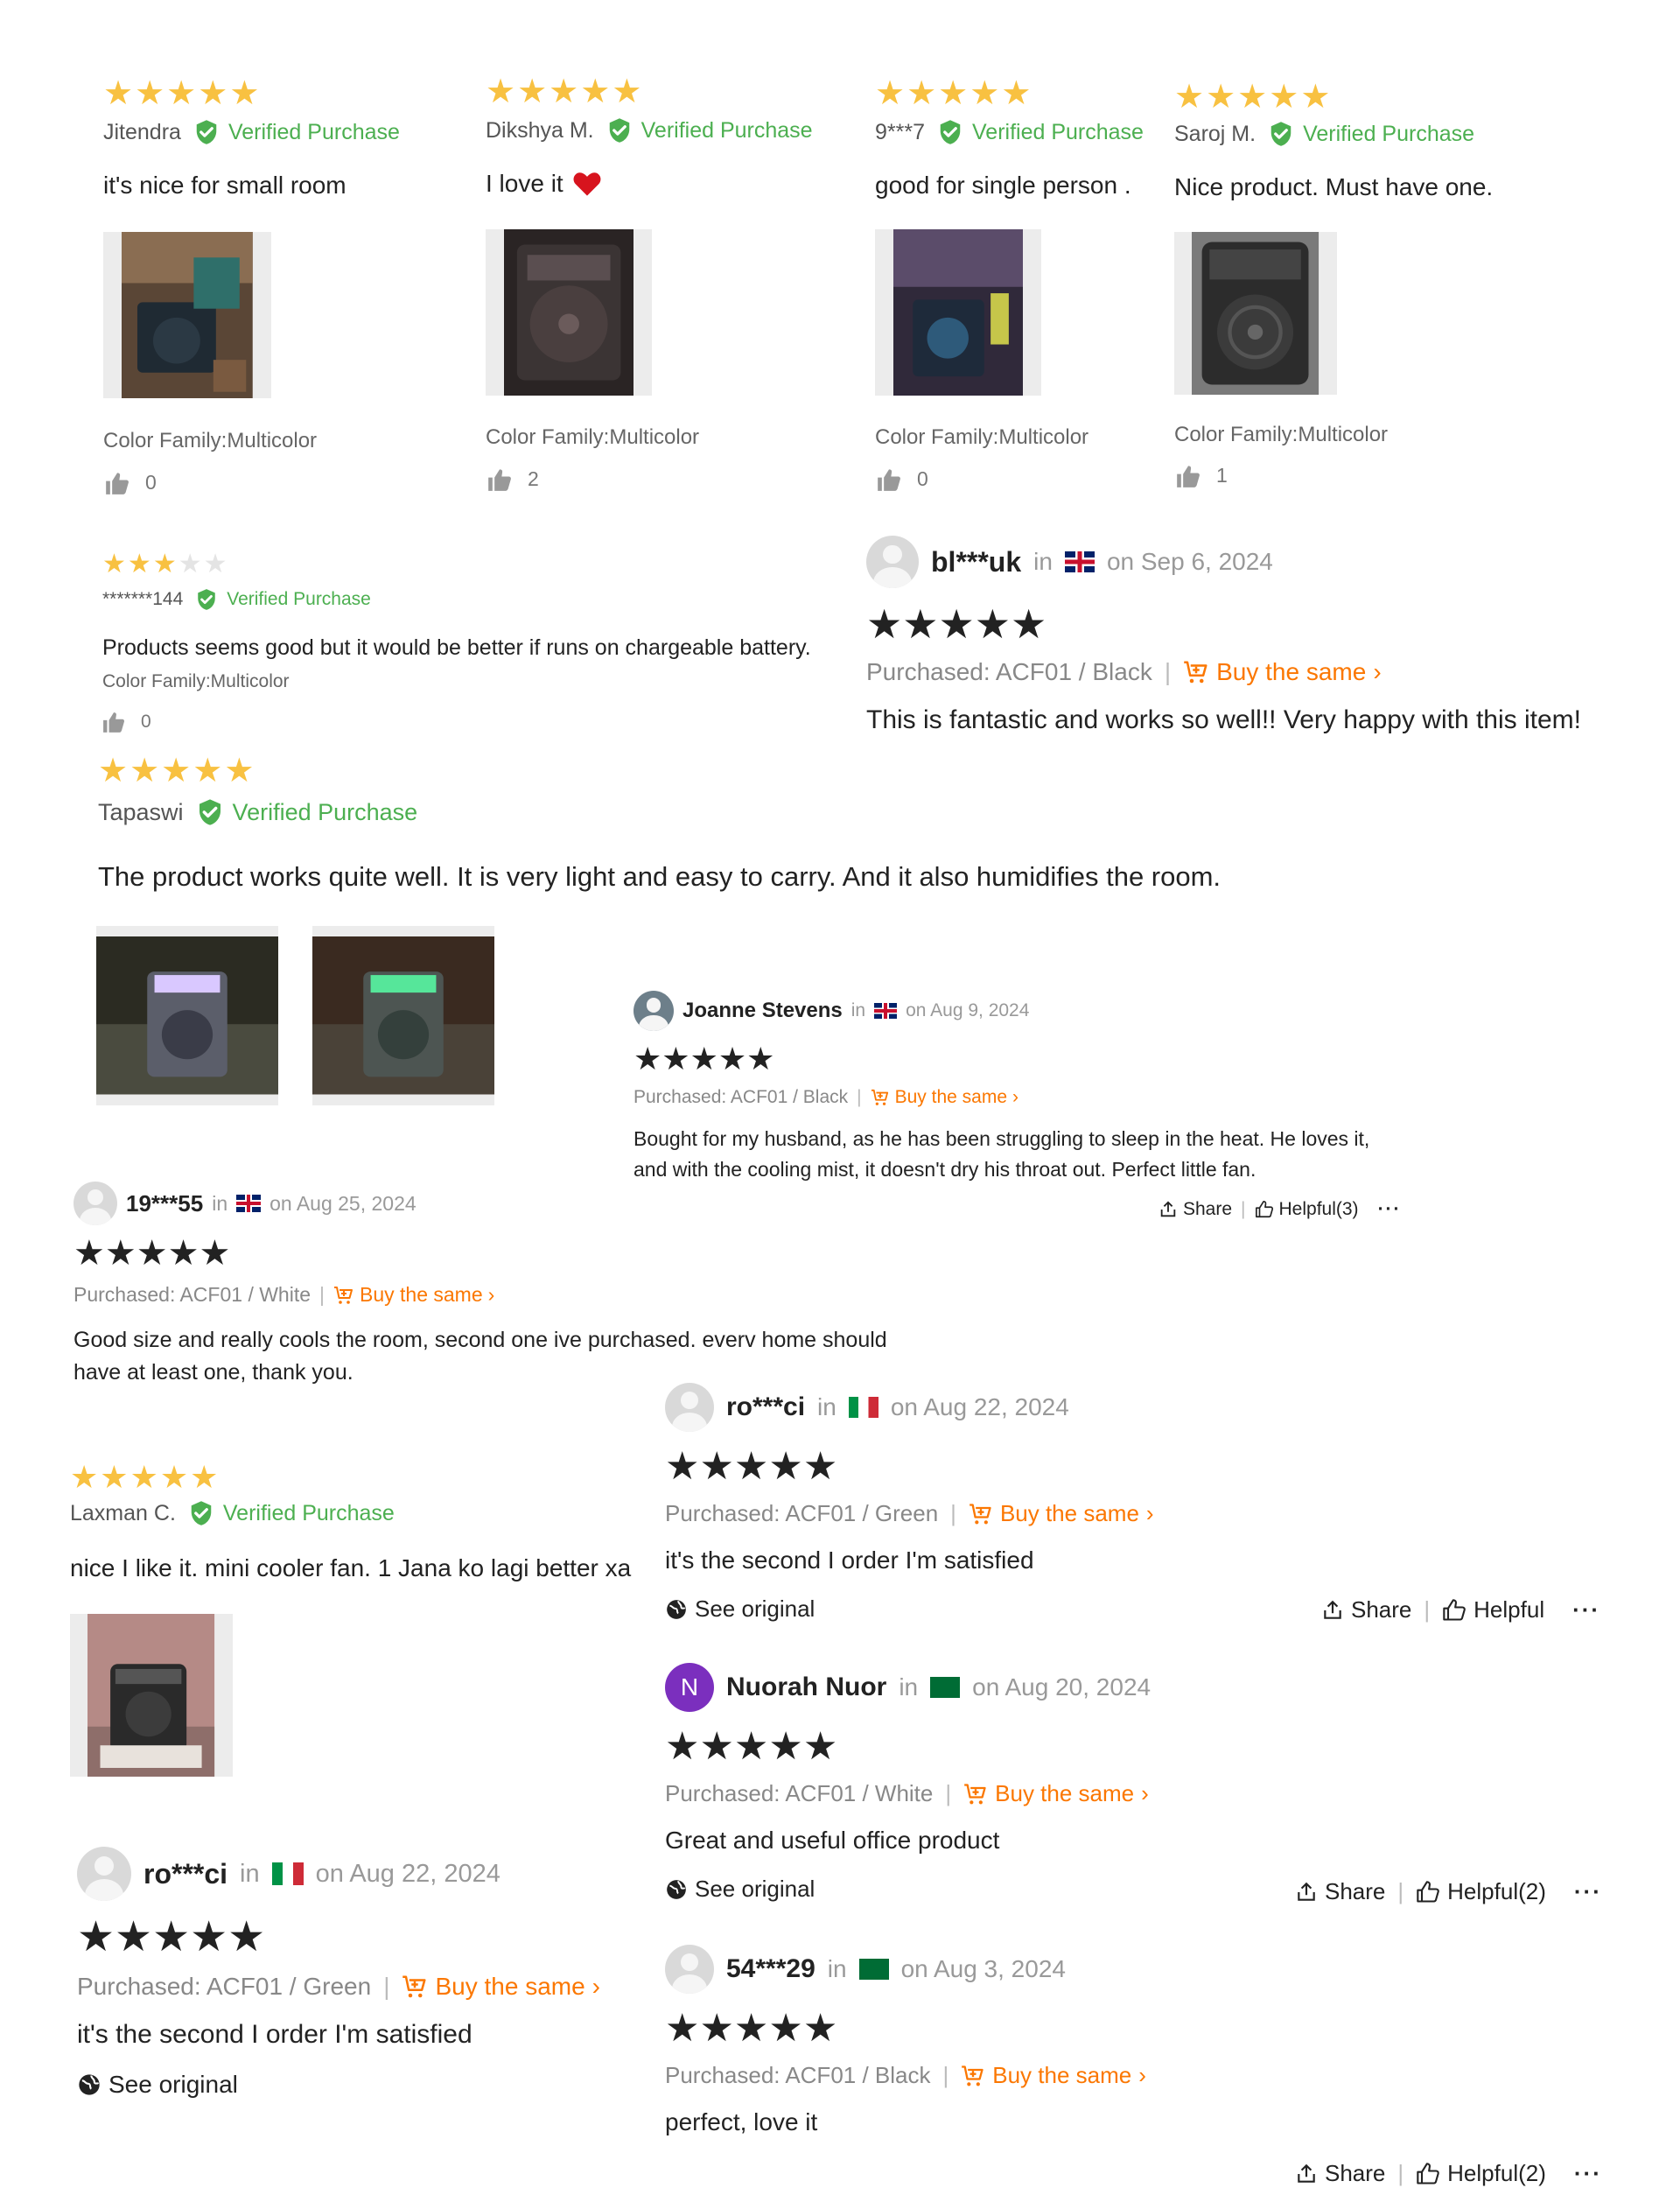 This screenshot has width=1680, height=2188. Describe the element at coordinates (1307, 1210) in the screenshot. I see `helpful-button: Helpful(3)` at that location.